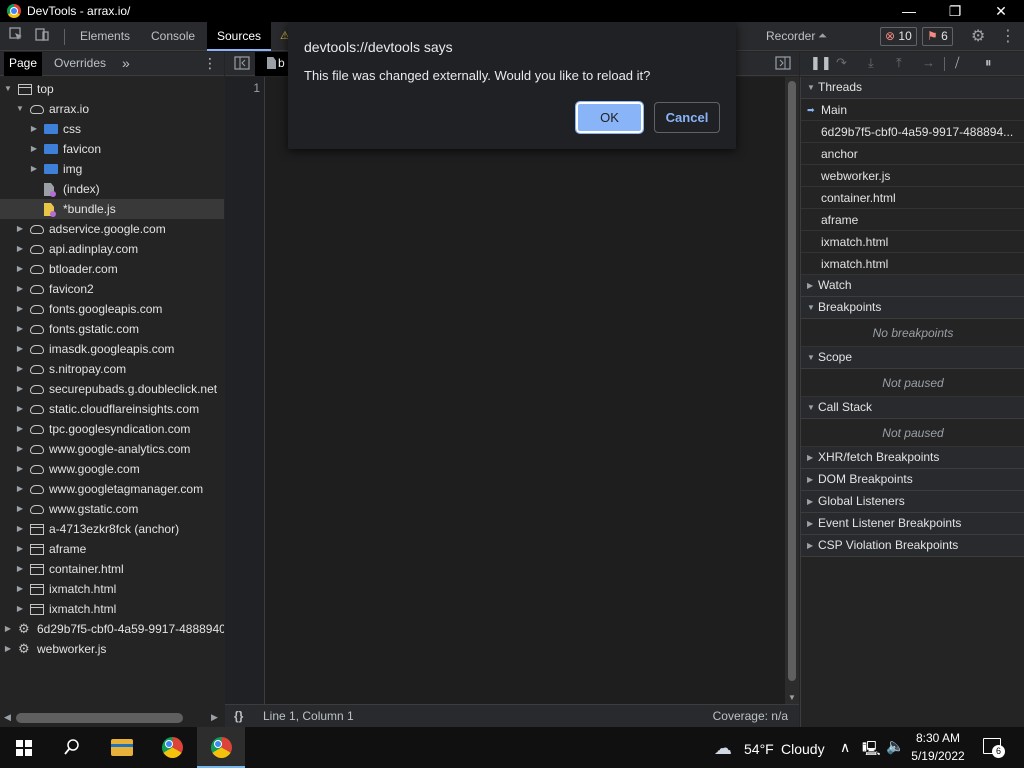 This screenshot has height=768, width=1024. Describe the element at coordinates (821, 63) in the screenshot. I see `pause-icon: ❚❚` at that location.